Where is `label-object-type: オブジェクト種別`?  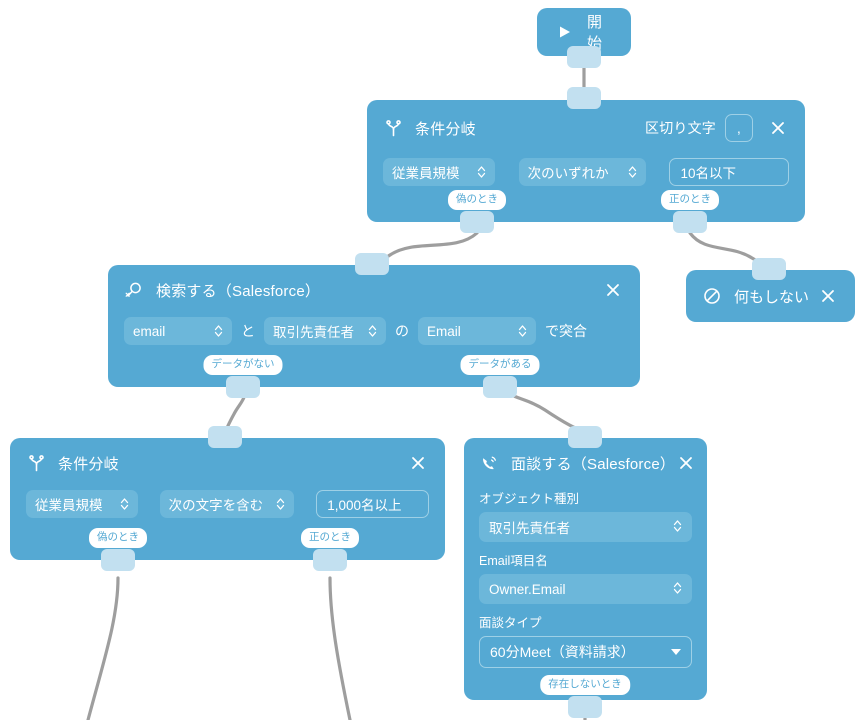 label-object-type: オブジェクト種別 is located at coordinates (529, 499).